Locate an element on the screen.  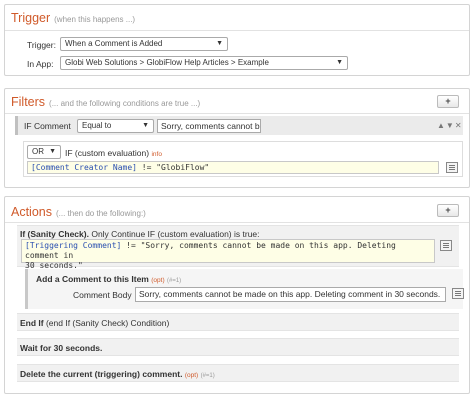
info-link: info is located at coordinates (156, 154).